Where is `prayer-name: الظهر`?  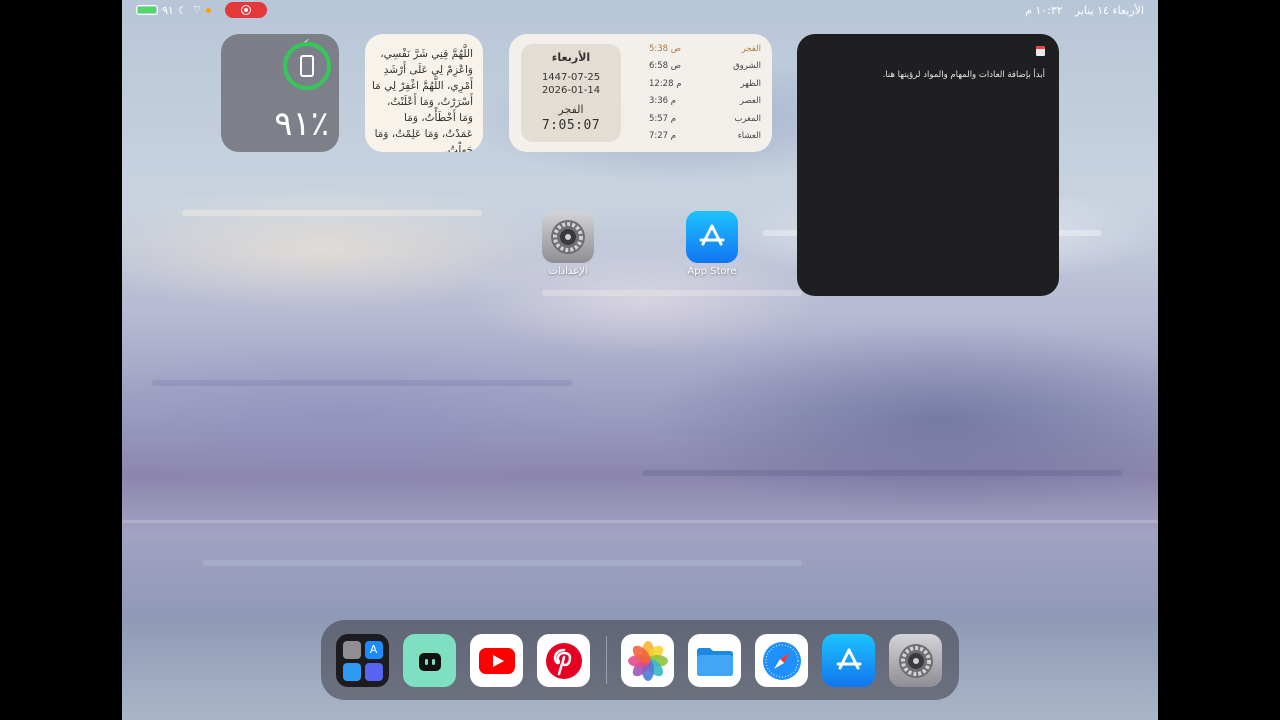 prayer-name: الظهر is located at coordinates (750, 83).